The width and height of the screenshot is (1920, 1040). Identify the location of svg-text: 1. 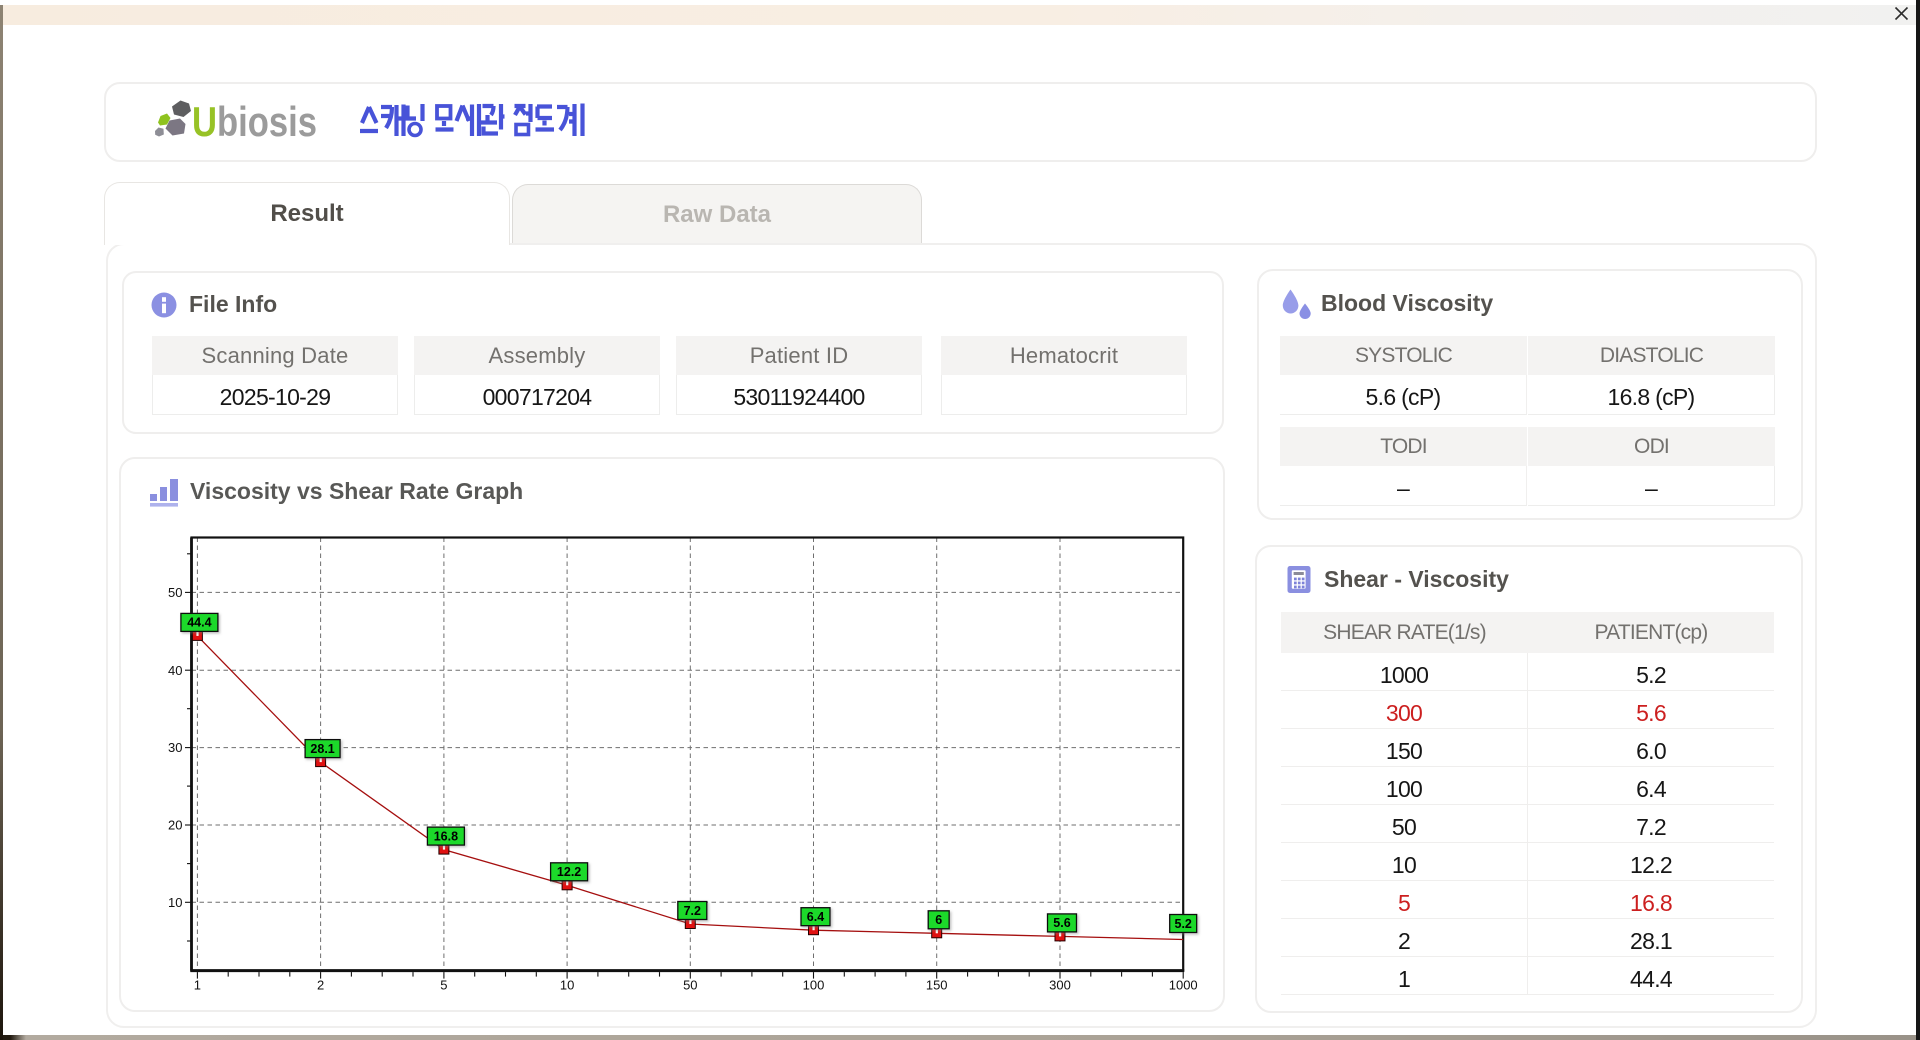
(197, 985).